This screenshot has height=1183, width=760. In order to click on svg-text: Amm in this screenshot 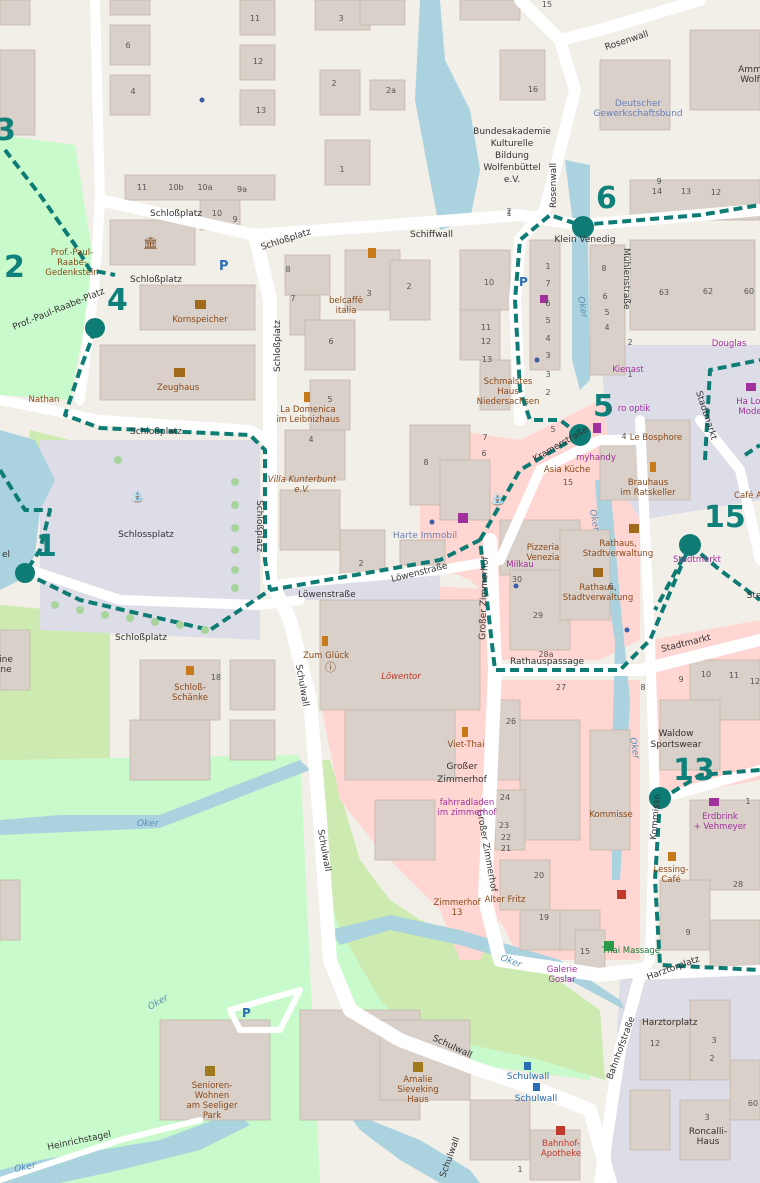, I will do `click(749, 70)`.